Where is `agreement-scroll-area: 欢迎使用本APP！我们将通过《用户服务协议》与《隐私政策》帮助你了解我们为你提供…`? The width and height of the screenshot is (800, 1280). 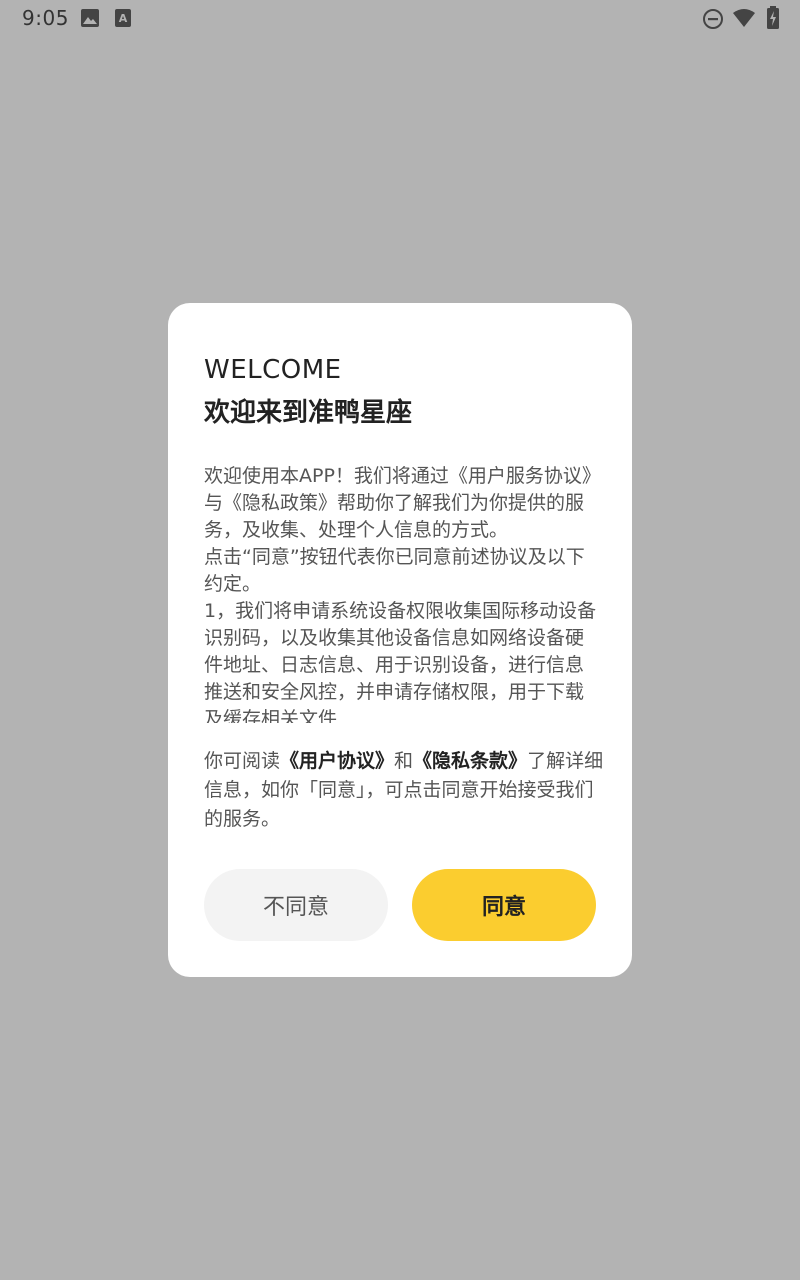 agreement-scroll-area: 欢迎使用本APP！我们将通过《用户服务协议》与《隐私政策》帮助你了解我们为你提供… is located at coordinates (402, 593).